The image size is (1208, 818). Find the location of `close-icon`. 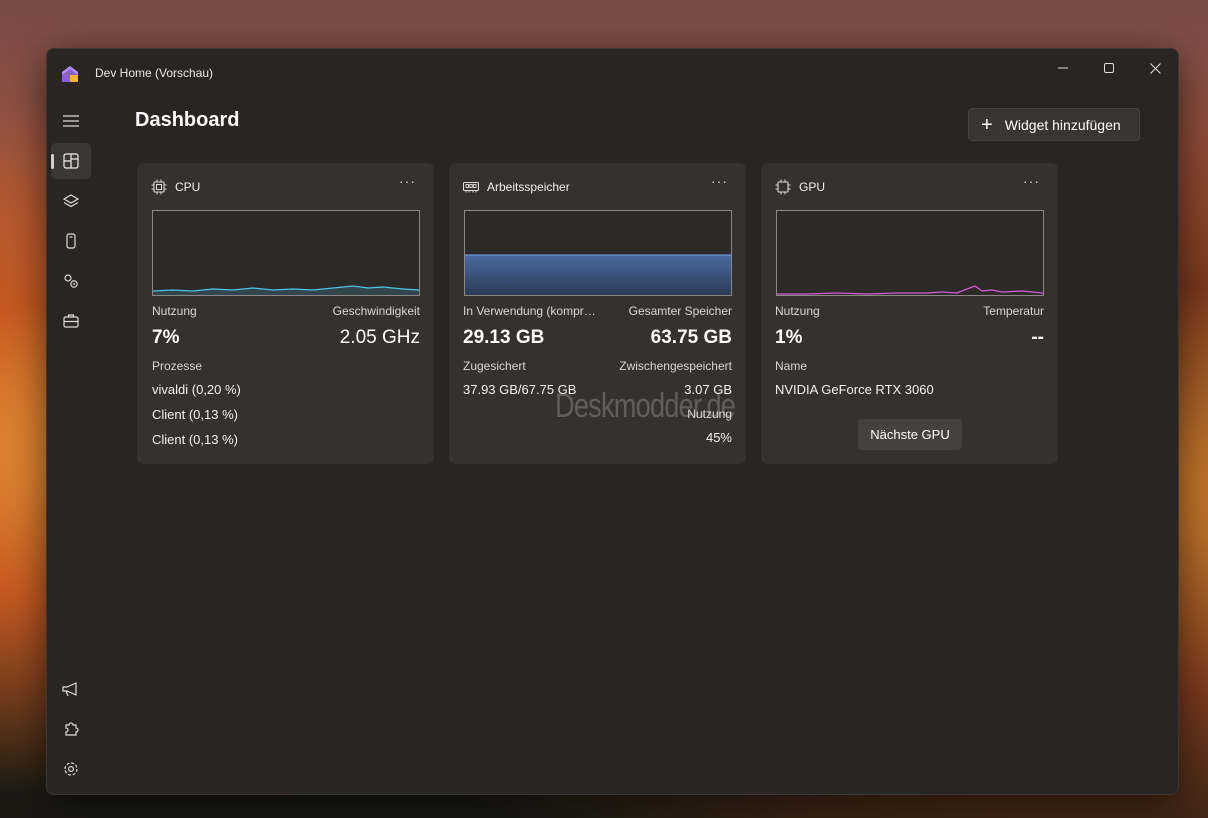

close-icon is located at coordinates (1155, 68).